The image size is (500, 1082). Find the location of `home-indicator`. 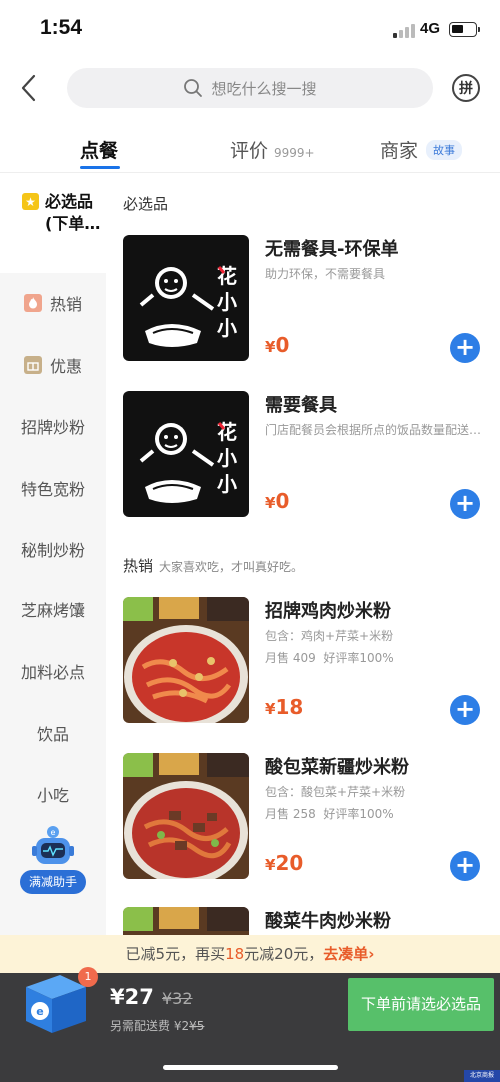

home-indicator is located at coordinates (250, 1067).